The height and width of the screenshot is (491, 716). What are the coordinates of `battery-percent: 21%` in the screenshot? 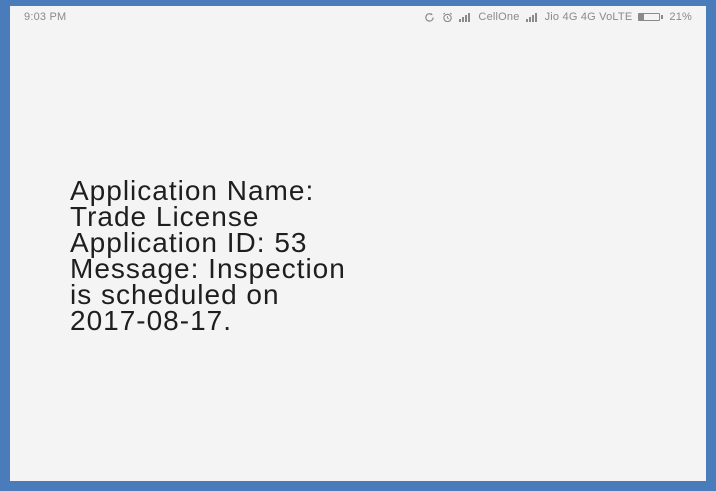 It's located at (680, 17).